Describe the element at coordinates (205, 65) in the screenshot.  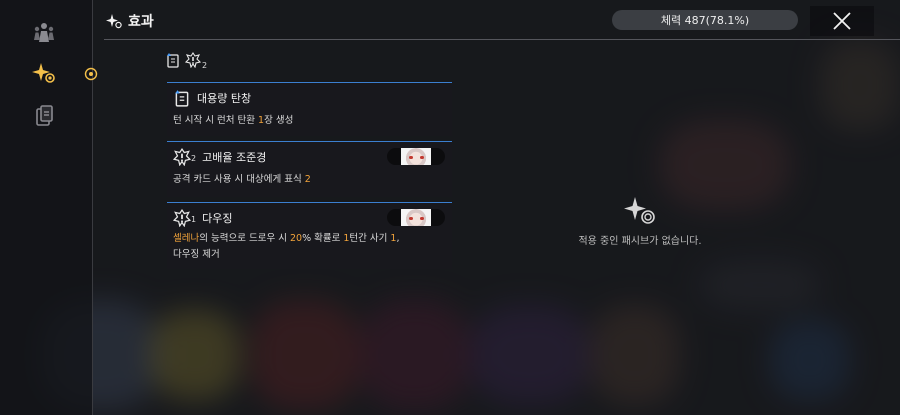
I see `summary-count: 2` at that location.